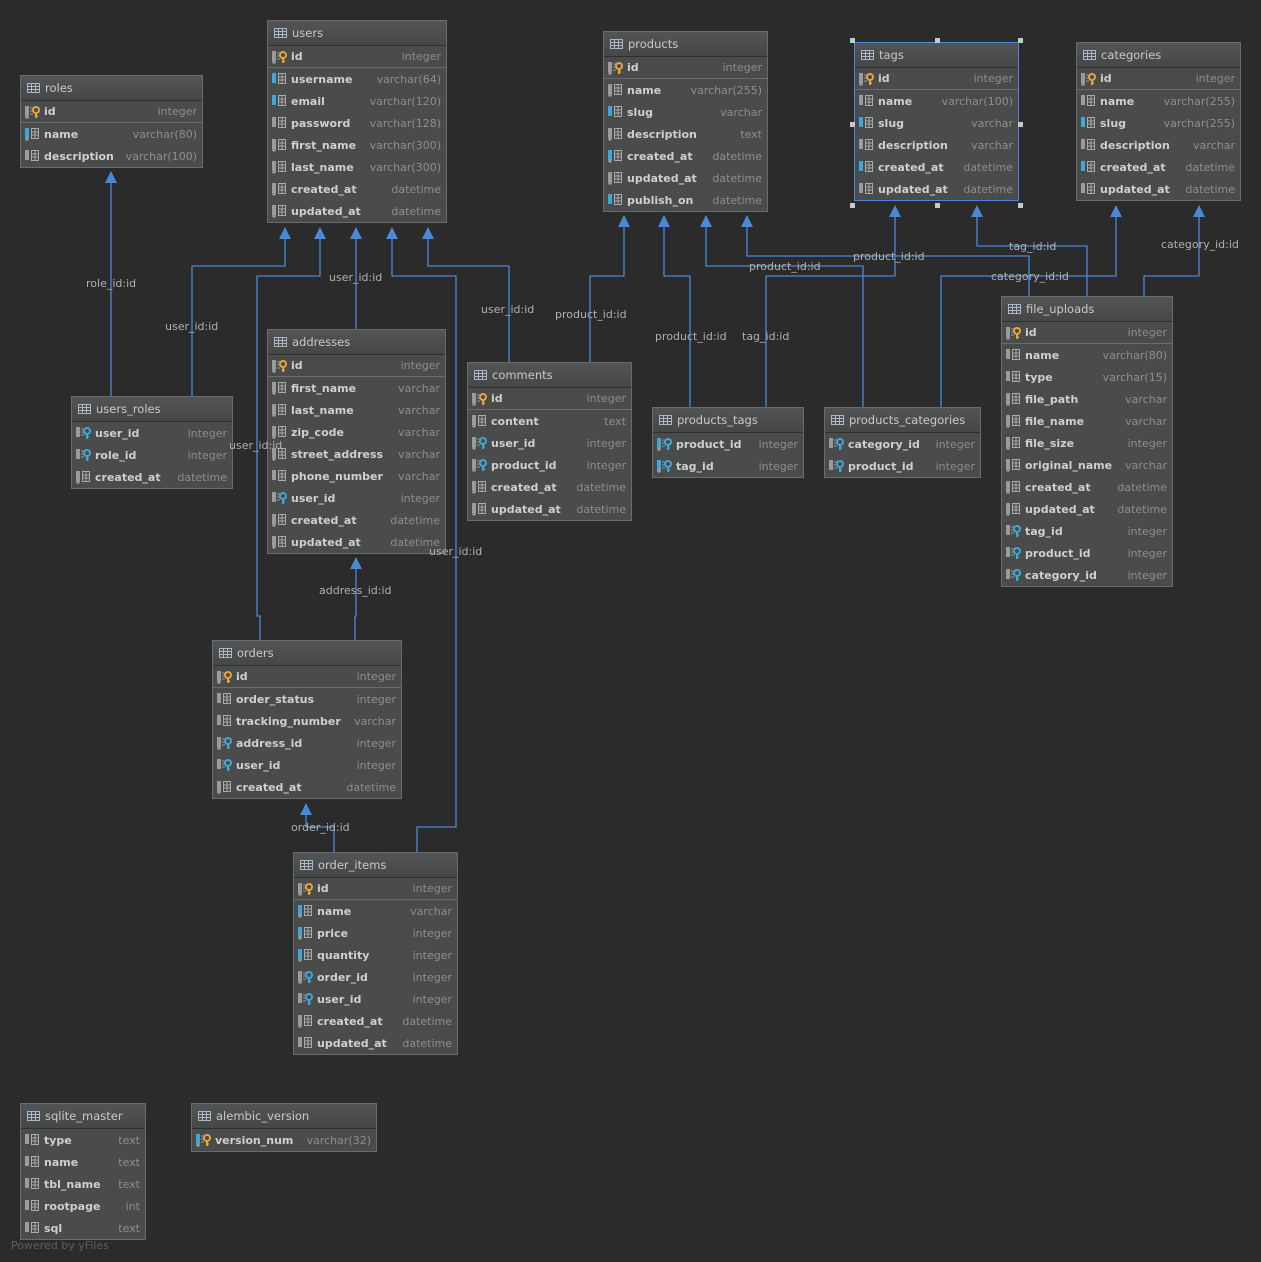 The image size is (1261, 1262). I want to click on table-header: users_roles, so click(152, 409).